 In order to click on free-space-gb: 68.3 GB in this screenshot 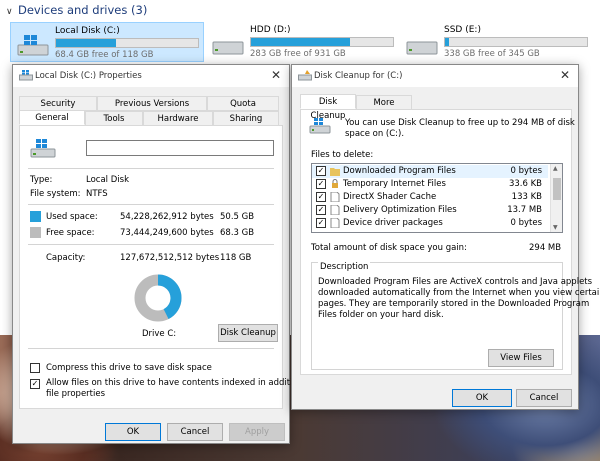, I will do `click(237, 233)`.